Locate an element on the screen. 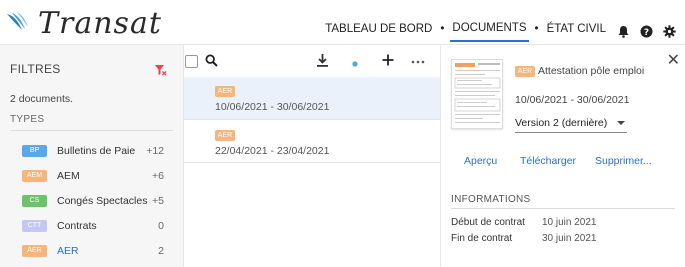 The height and width of the screenshot is (267, 685). type-label: AER is located at coordinates (68, 251).